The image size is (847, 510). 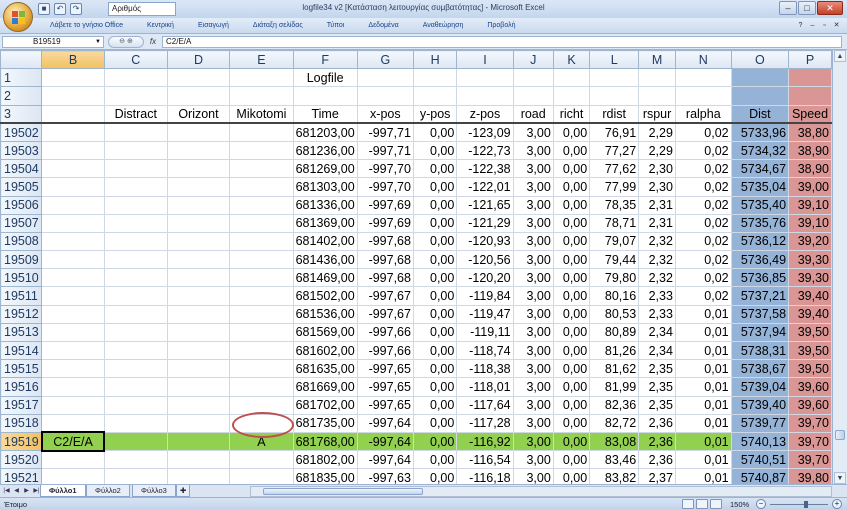 What do you see at coordinates (614, 205) in the screenshot?
I see `cell: 78,35` at bounding box center [614, 205].